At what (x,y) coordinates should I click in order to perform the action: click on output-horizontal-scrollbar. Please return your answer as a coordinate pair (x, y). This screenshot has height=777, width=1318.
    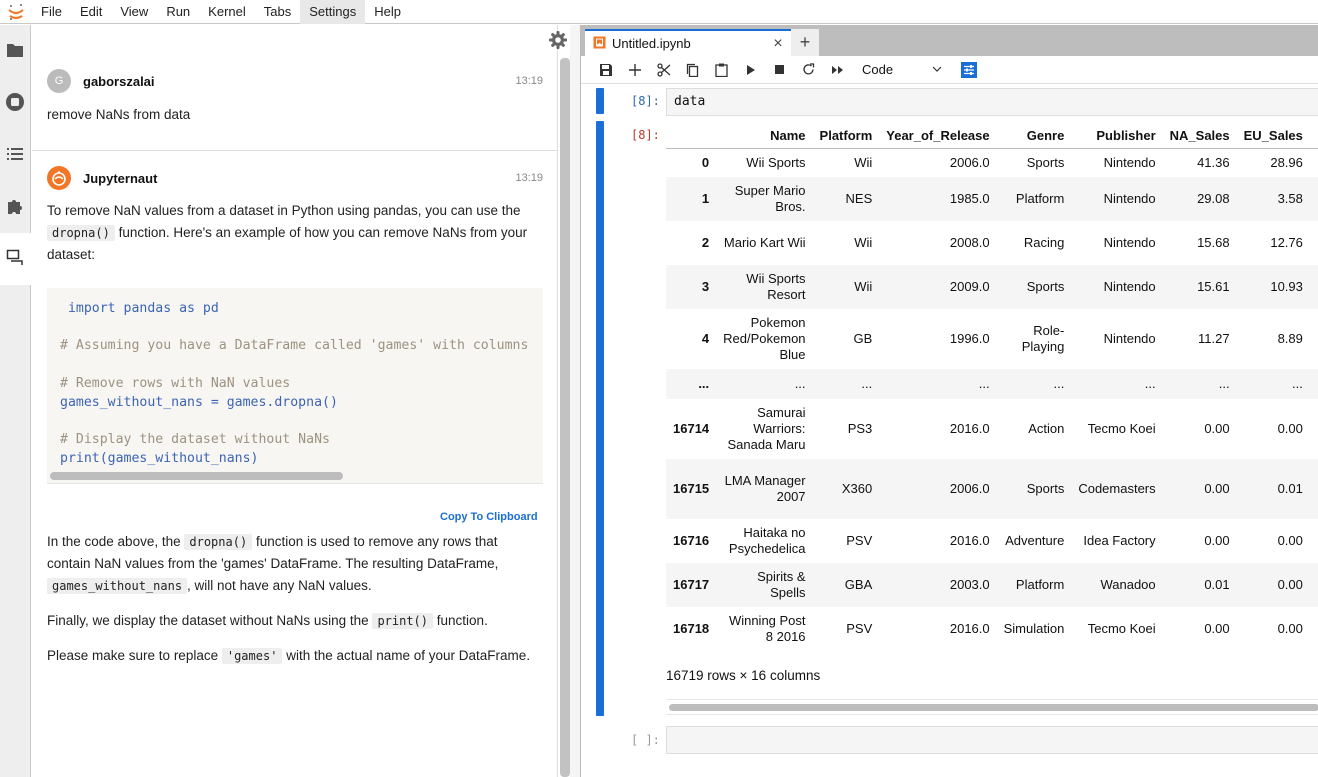
    Looking at the image, I should click on (993, 707).